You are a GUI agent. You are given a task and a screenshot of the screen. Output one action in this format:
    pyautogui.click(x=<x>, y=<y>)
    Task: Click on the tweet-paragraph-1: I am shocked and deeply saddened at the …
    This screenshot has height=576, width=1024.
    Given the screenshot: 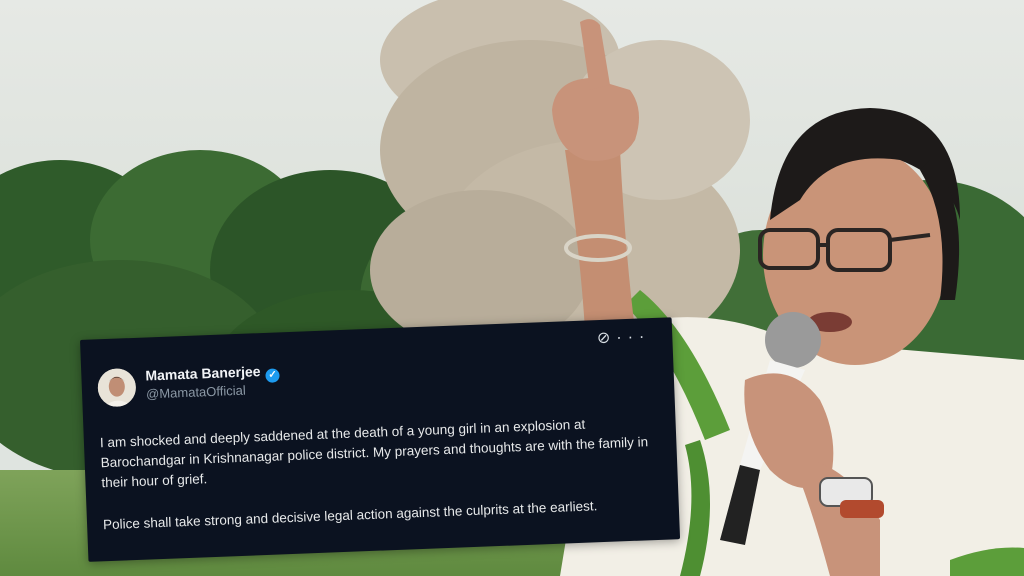 What is the action you would take?
    pyautogui.click(x=374, y=453)
    